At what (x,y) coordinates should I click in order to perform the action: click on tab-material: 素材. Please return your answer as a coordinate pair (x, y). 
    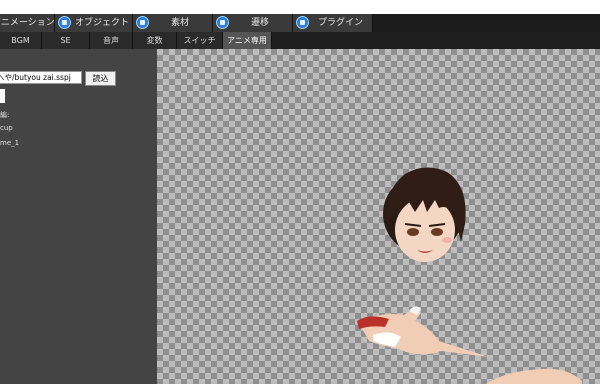
    Looking at the image, I should click on (173, 23).